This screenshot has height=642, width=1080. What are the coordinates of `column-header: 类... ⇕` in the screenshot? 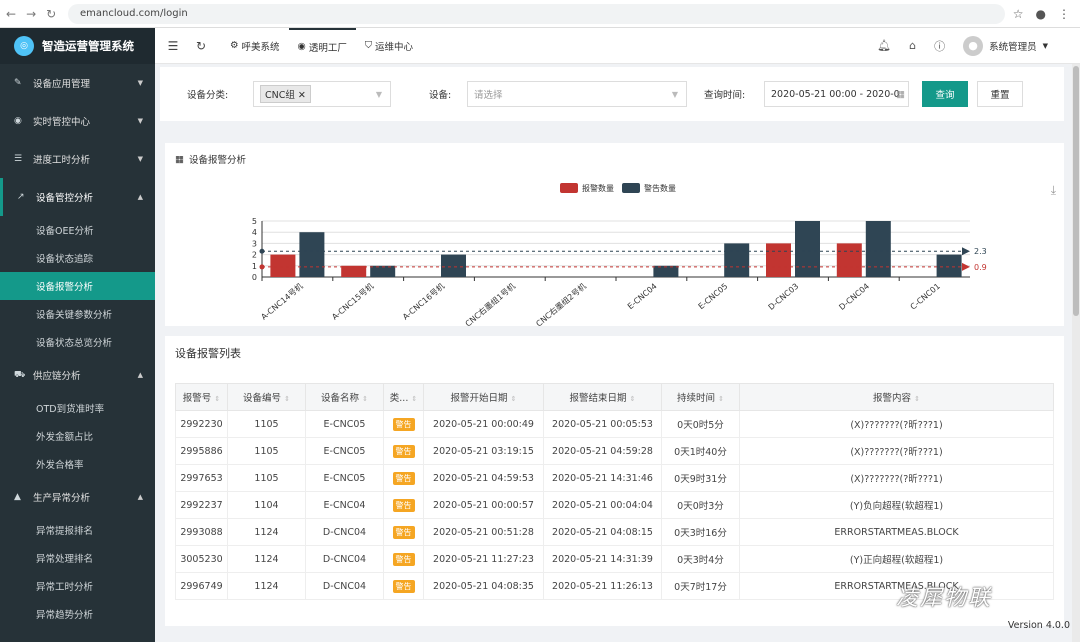 It's located at (403, 397).